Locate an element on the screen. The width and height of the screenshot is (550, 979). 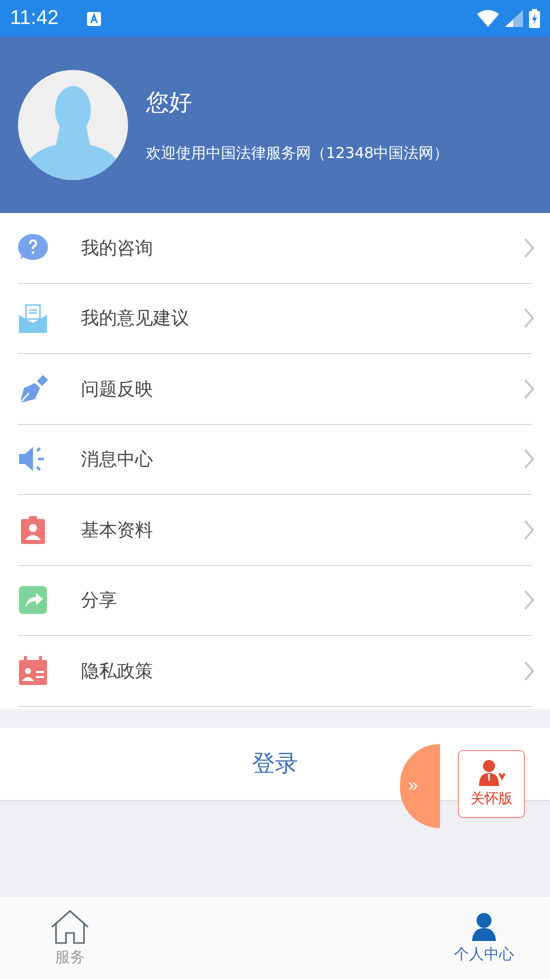
menu-label: 消息中心 is located at coordinates (117, 460).